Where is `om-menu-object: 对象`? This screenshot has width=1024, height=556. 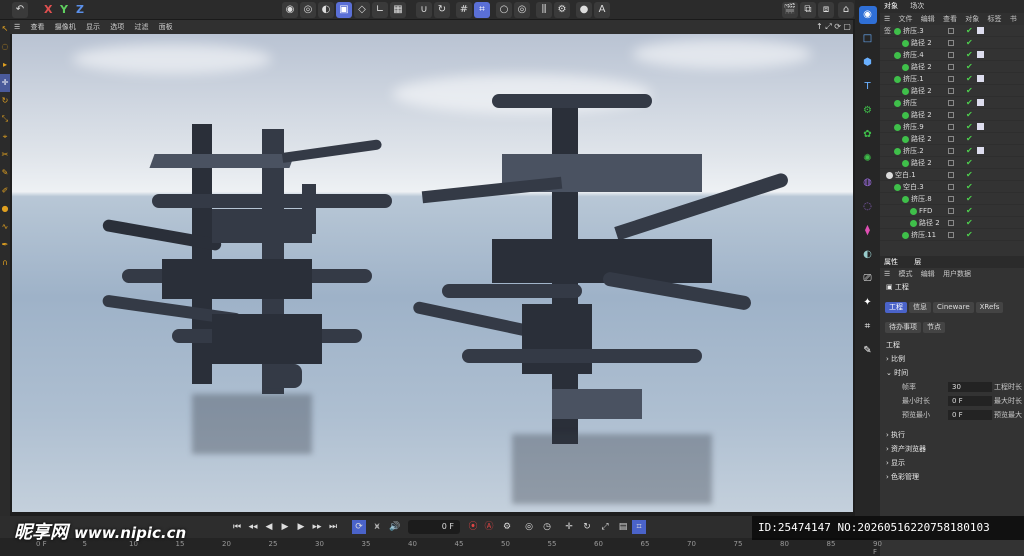 om-menu-object: 对象 is located at coordinates (972, 19).